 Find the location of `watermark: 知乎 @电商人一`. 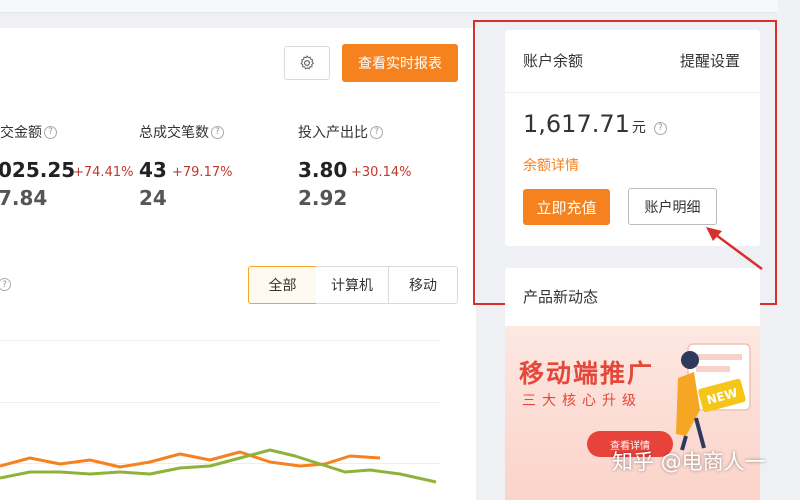

watermark: 知乎 @电商人一 is located at coordinates (689, 462).